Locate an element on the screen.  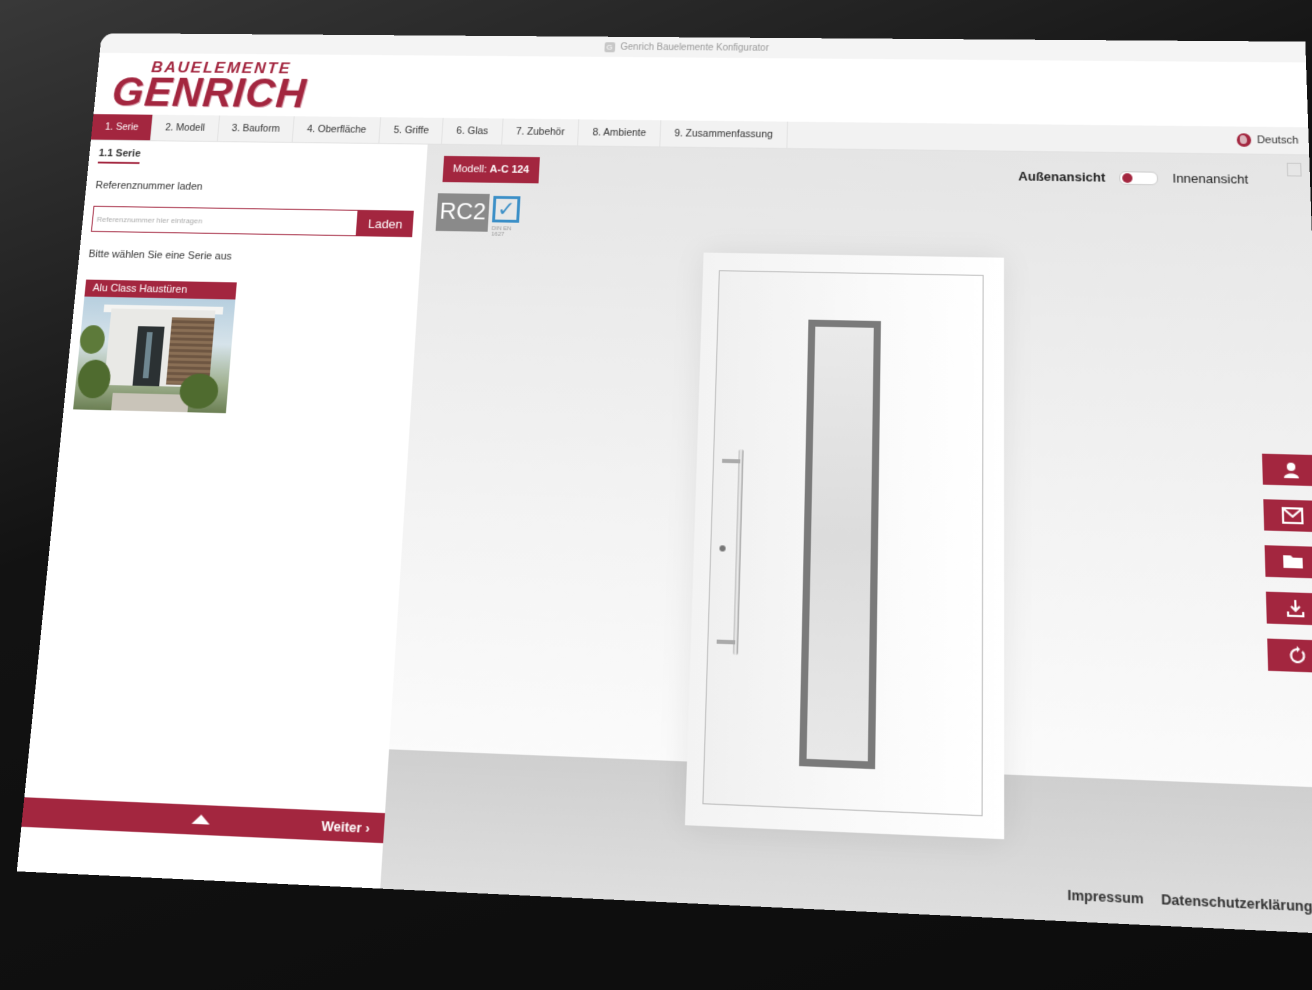
user-icon is located at coordinates (1291, 470).